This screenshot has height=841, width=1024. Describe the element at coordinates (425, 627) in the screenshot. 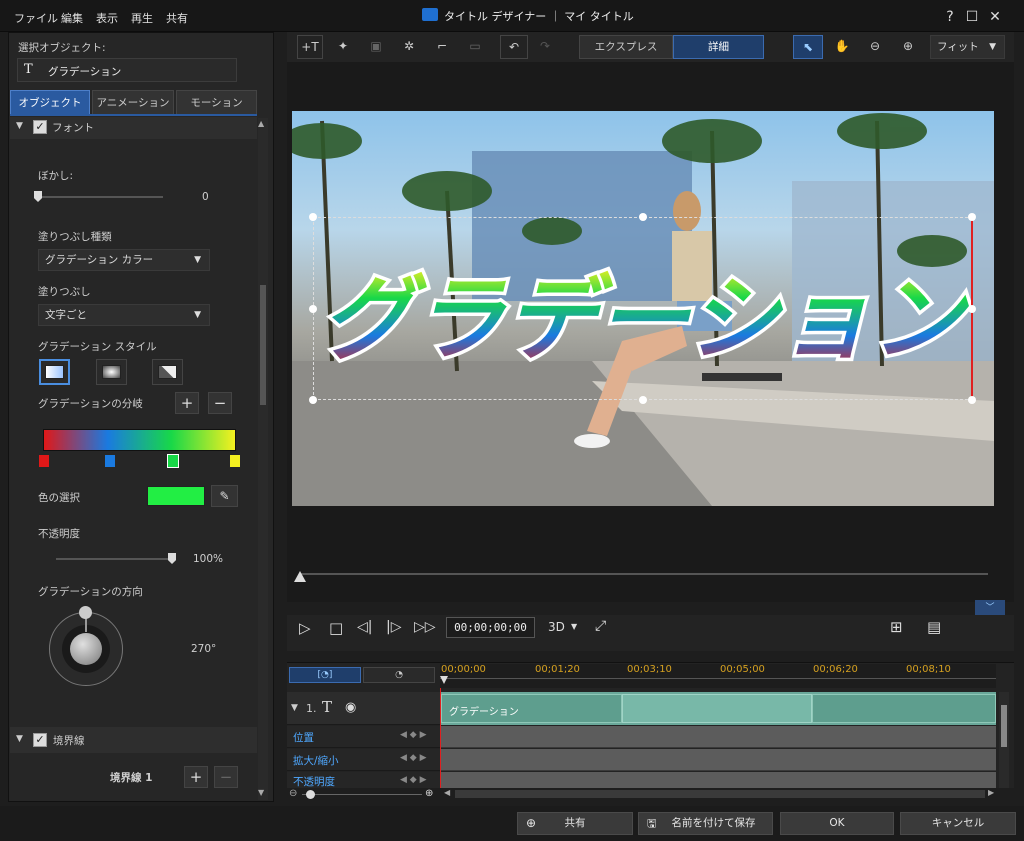

I see `fast-forward-icon: ▷▷` at that location.